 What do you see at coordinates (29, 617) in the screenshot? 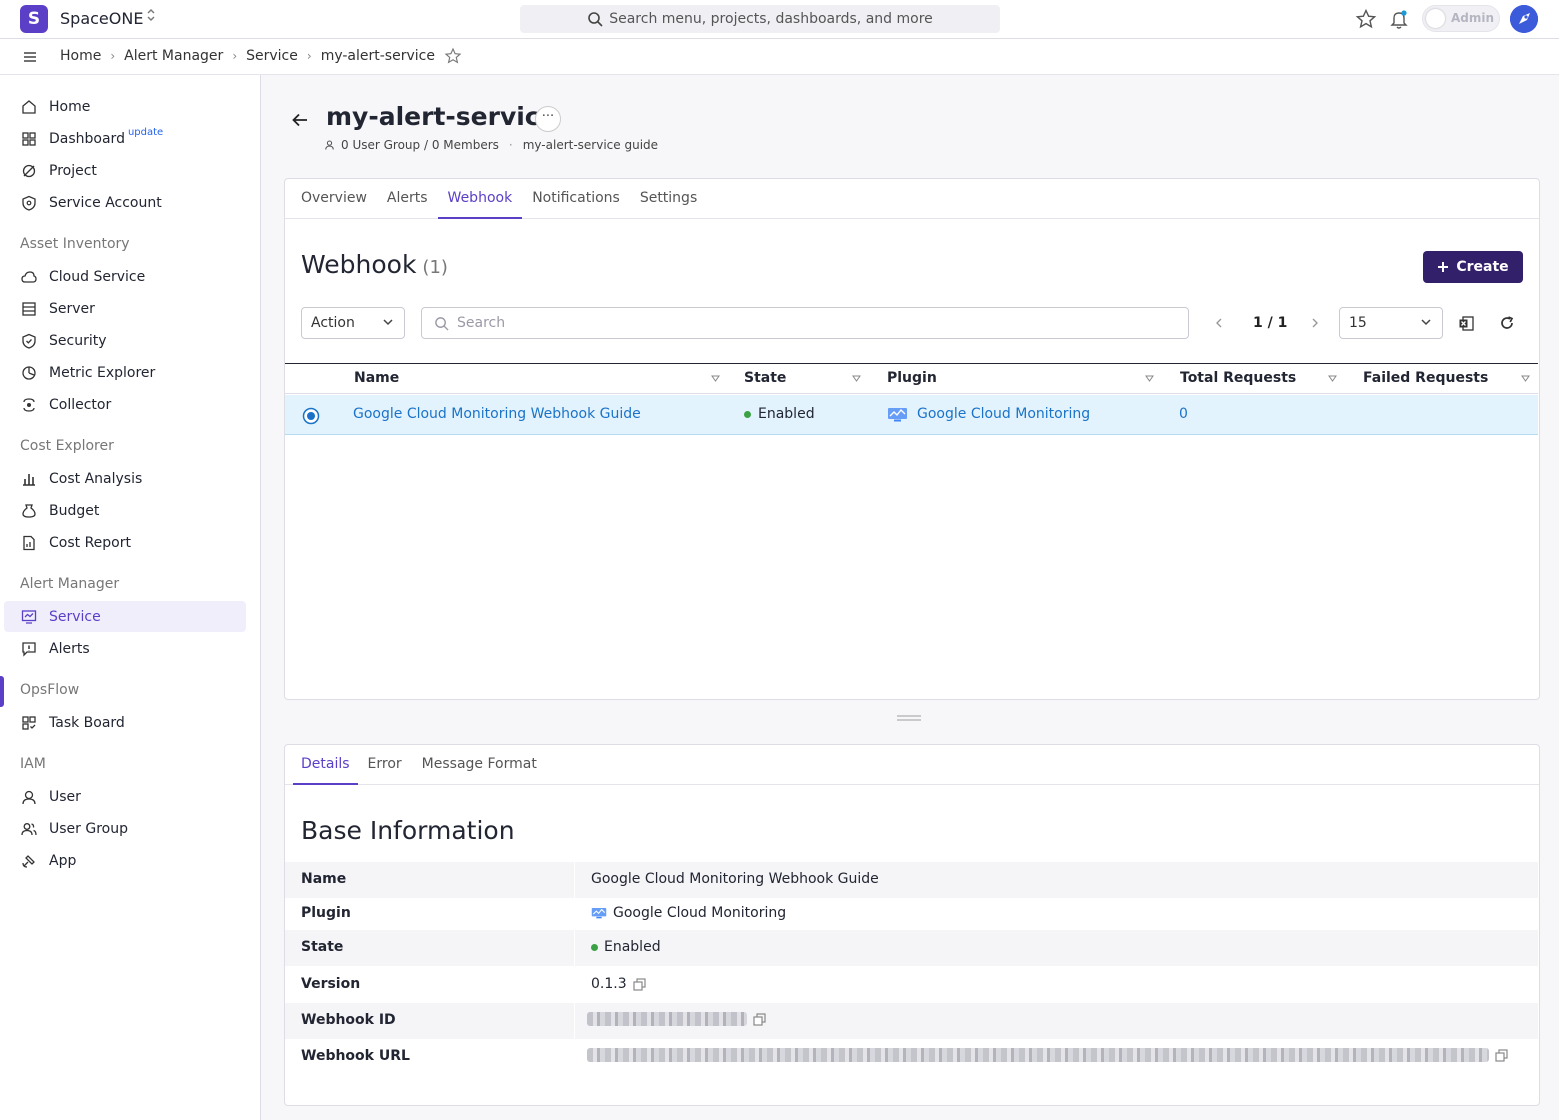
I see `service-monitor-icon` at bounding box center [29, 617].